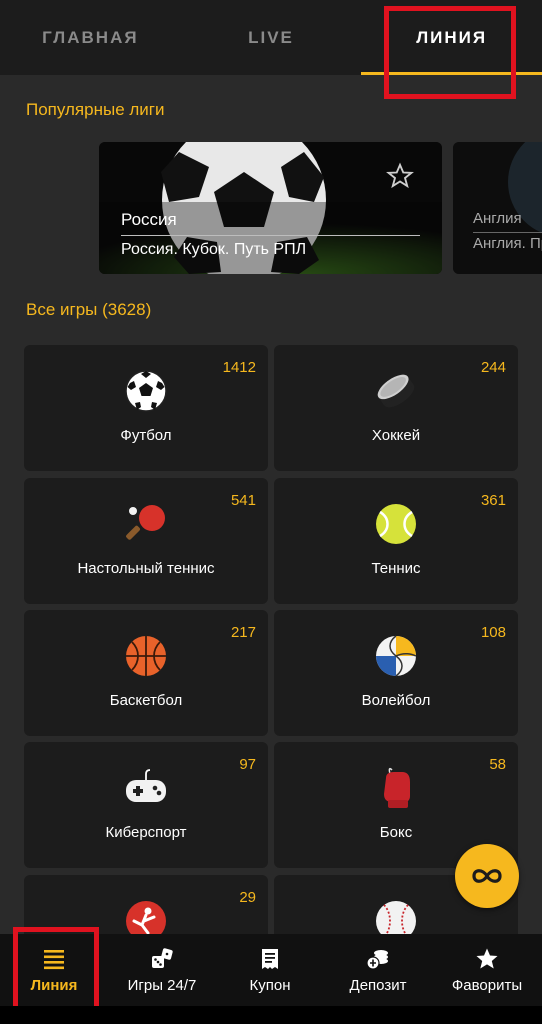 Image resolution: width=542 pixels, height=1024 pixels. Describe the element at coordinates (146, 700) in the screenshot. I see `sport-name: Баскетбол` at that location.